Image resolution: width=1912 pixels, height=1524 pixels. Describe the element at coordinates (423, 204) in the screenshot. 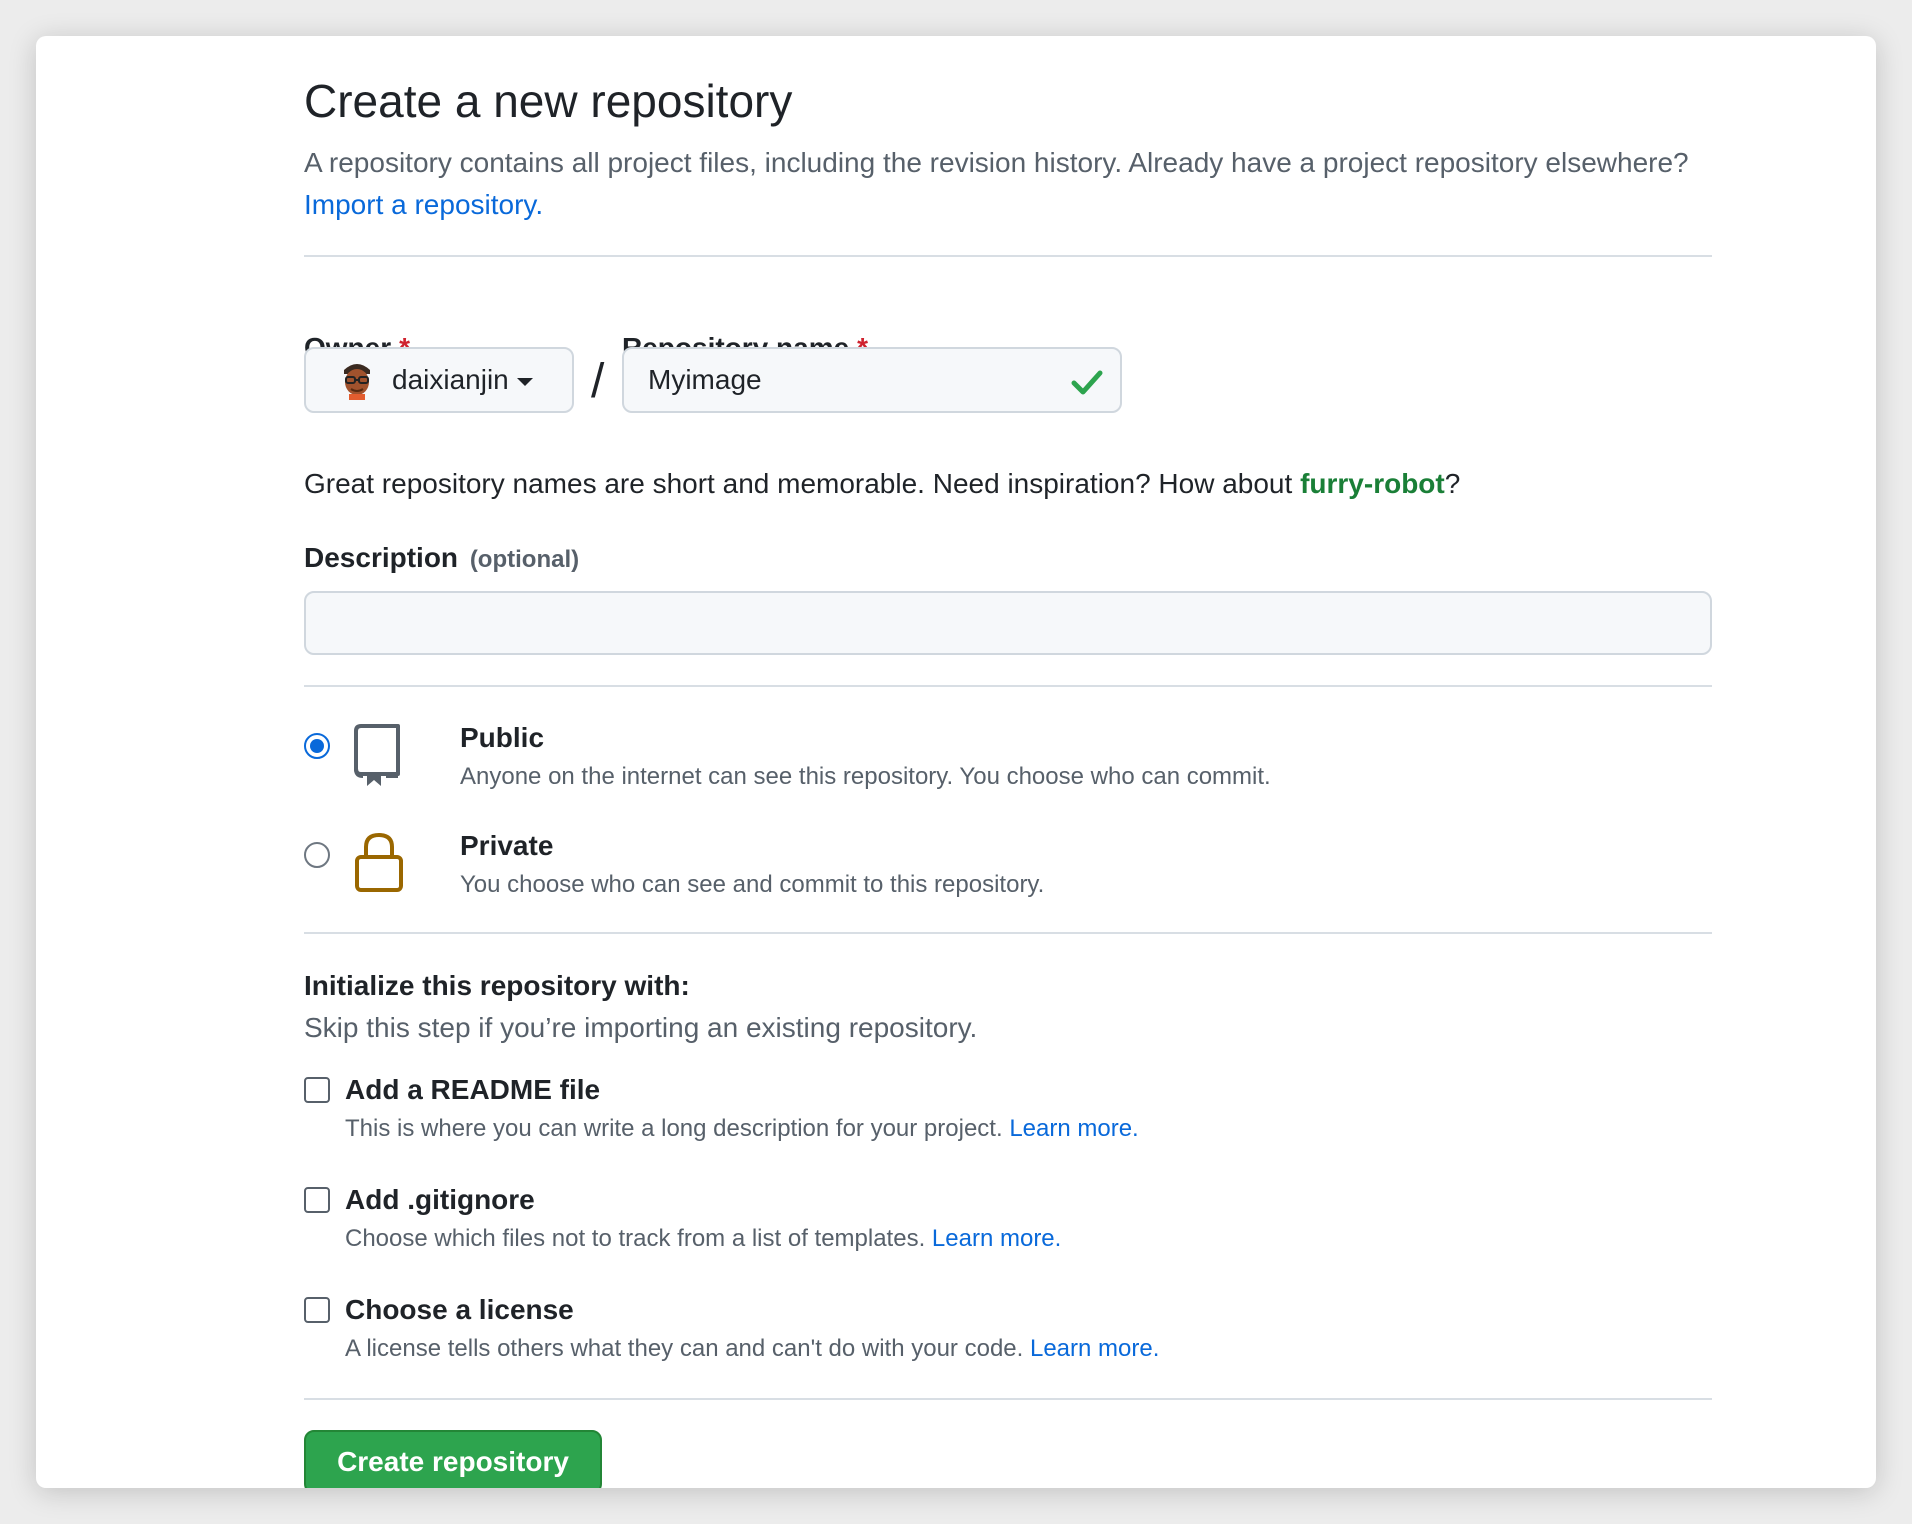

I see `import-repository-link: Import a repository.` at that location.